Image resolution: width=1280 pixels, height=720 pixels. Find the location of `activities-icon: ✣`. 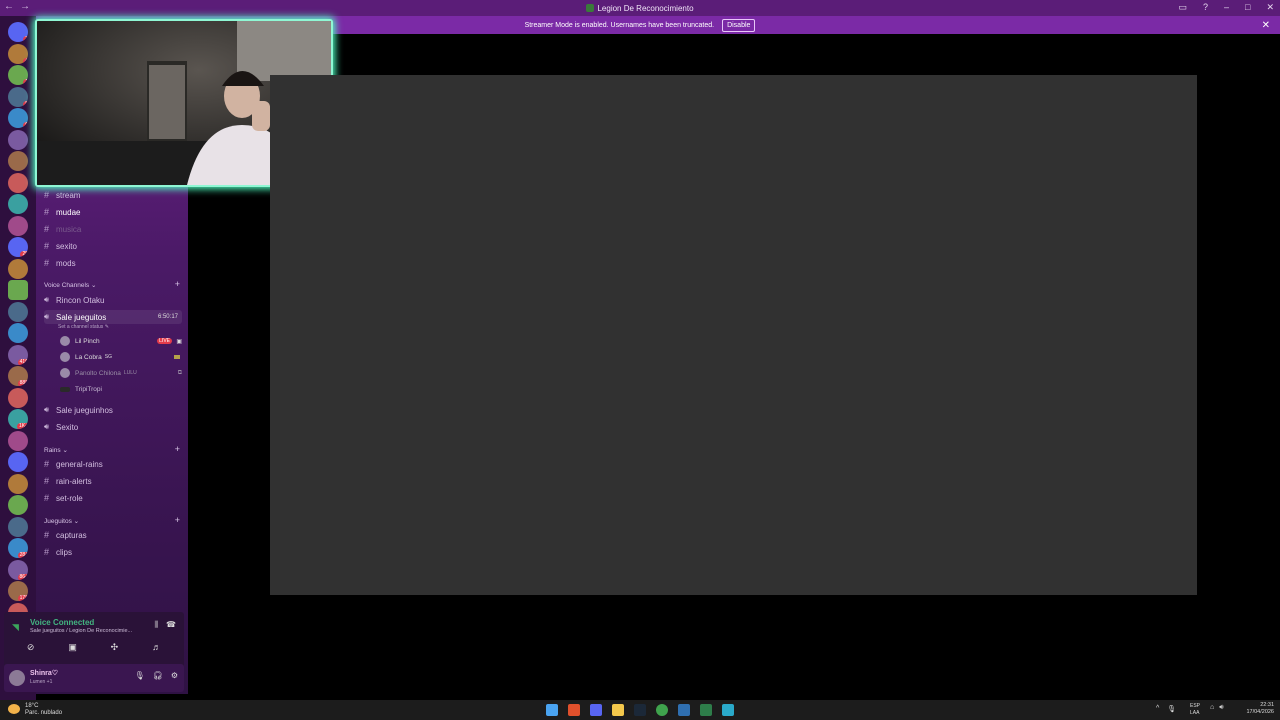

activities-icon: ✣ is located at coordinates (115, 647).